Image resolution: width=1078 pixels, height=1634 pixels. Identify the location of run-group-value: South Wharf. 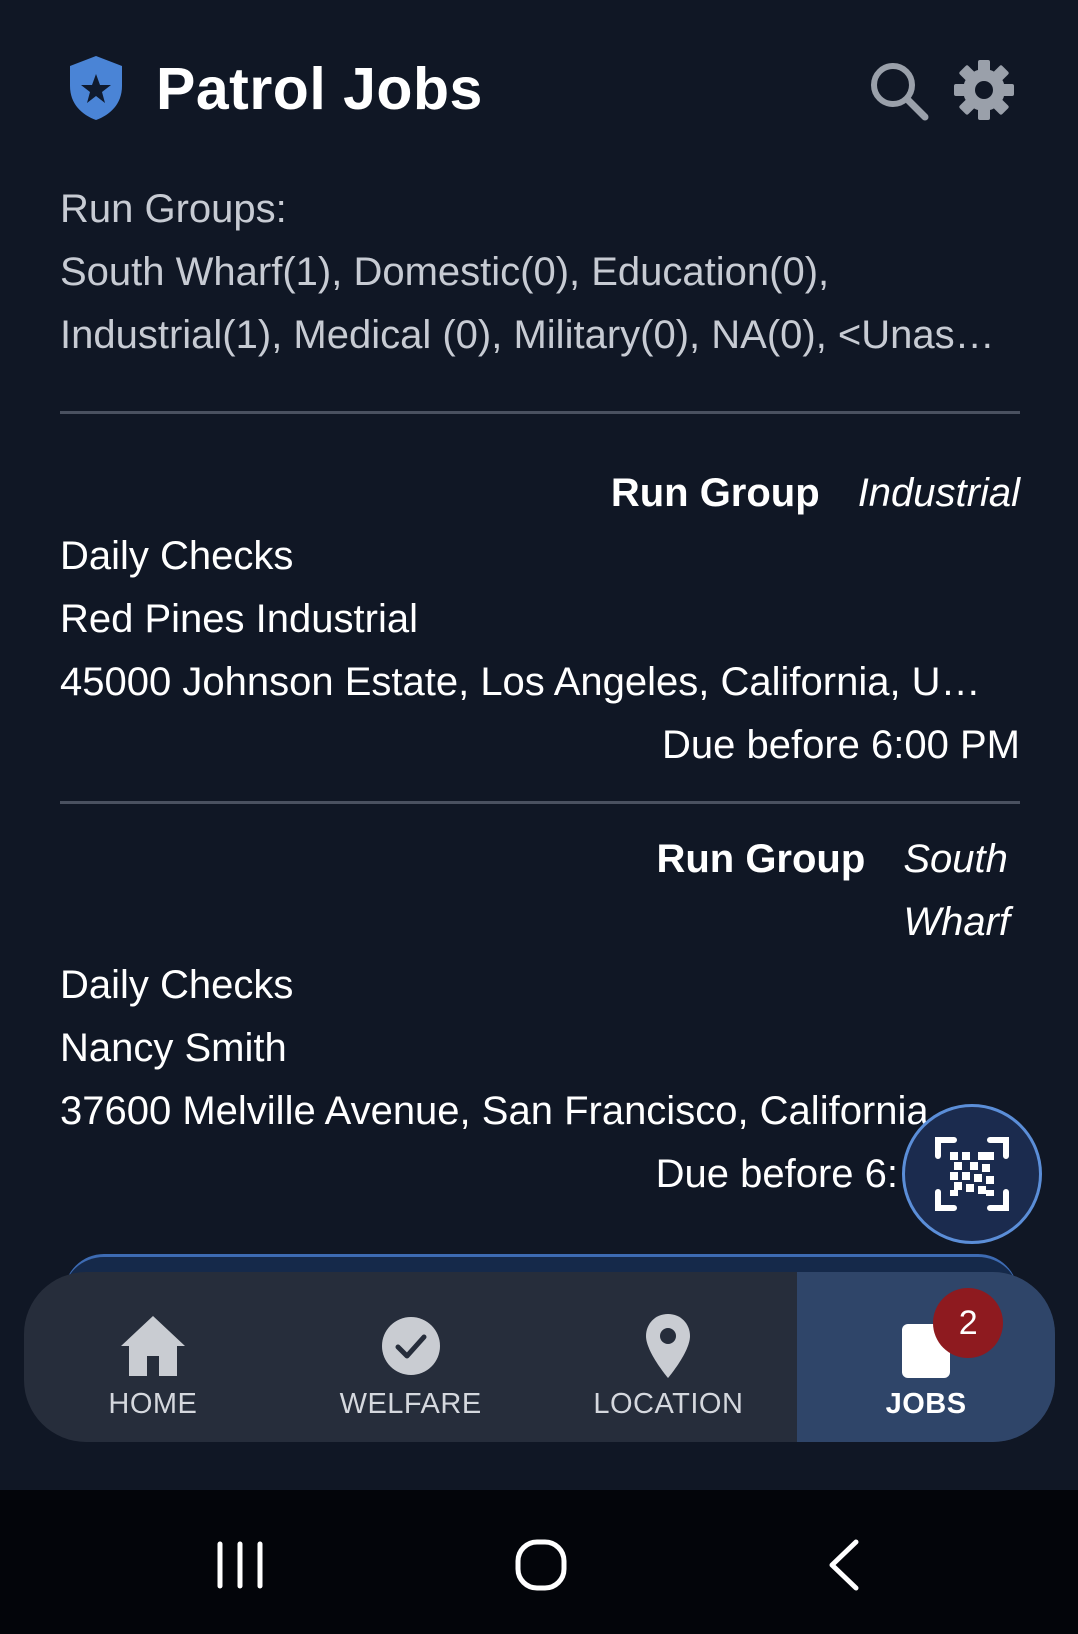
(956, 891).